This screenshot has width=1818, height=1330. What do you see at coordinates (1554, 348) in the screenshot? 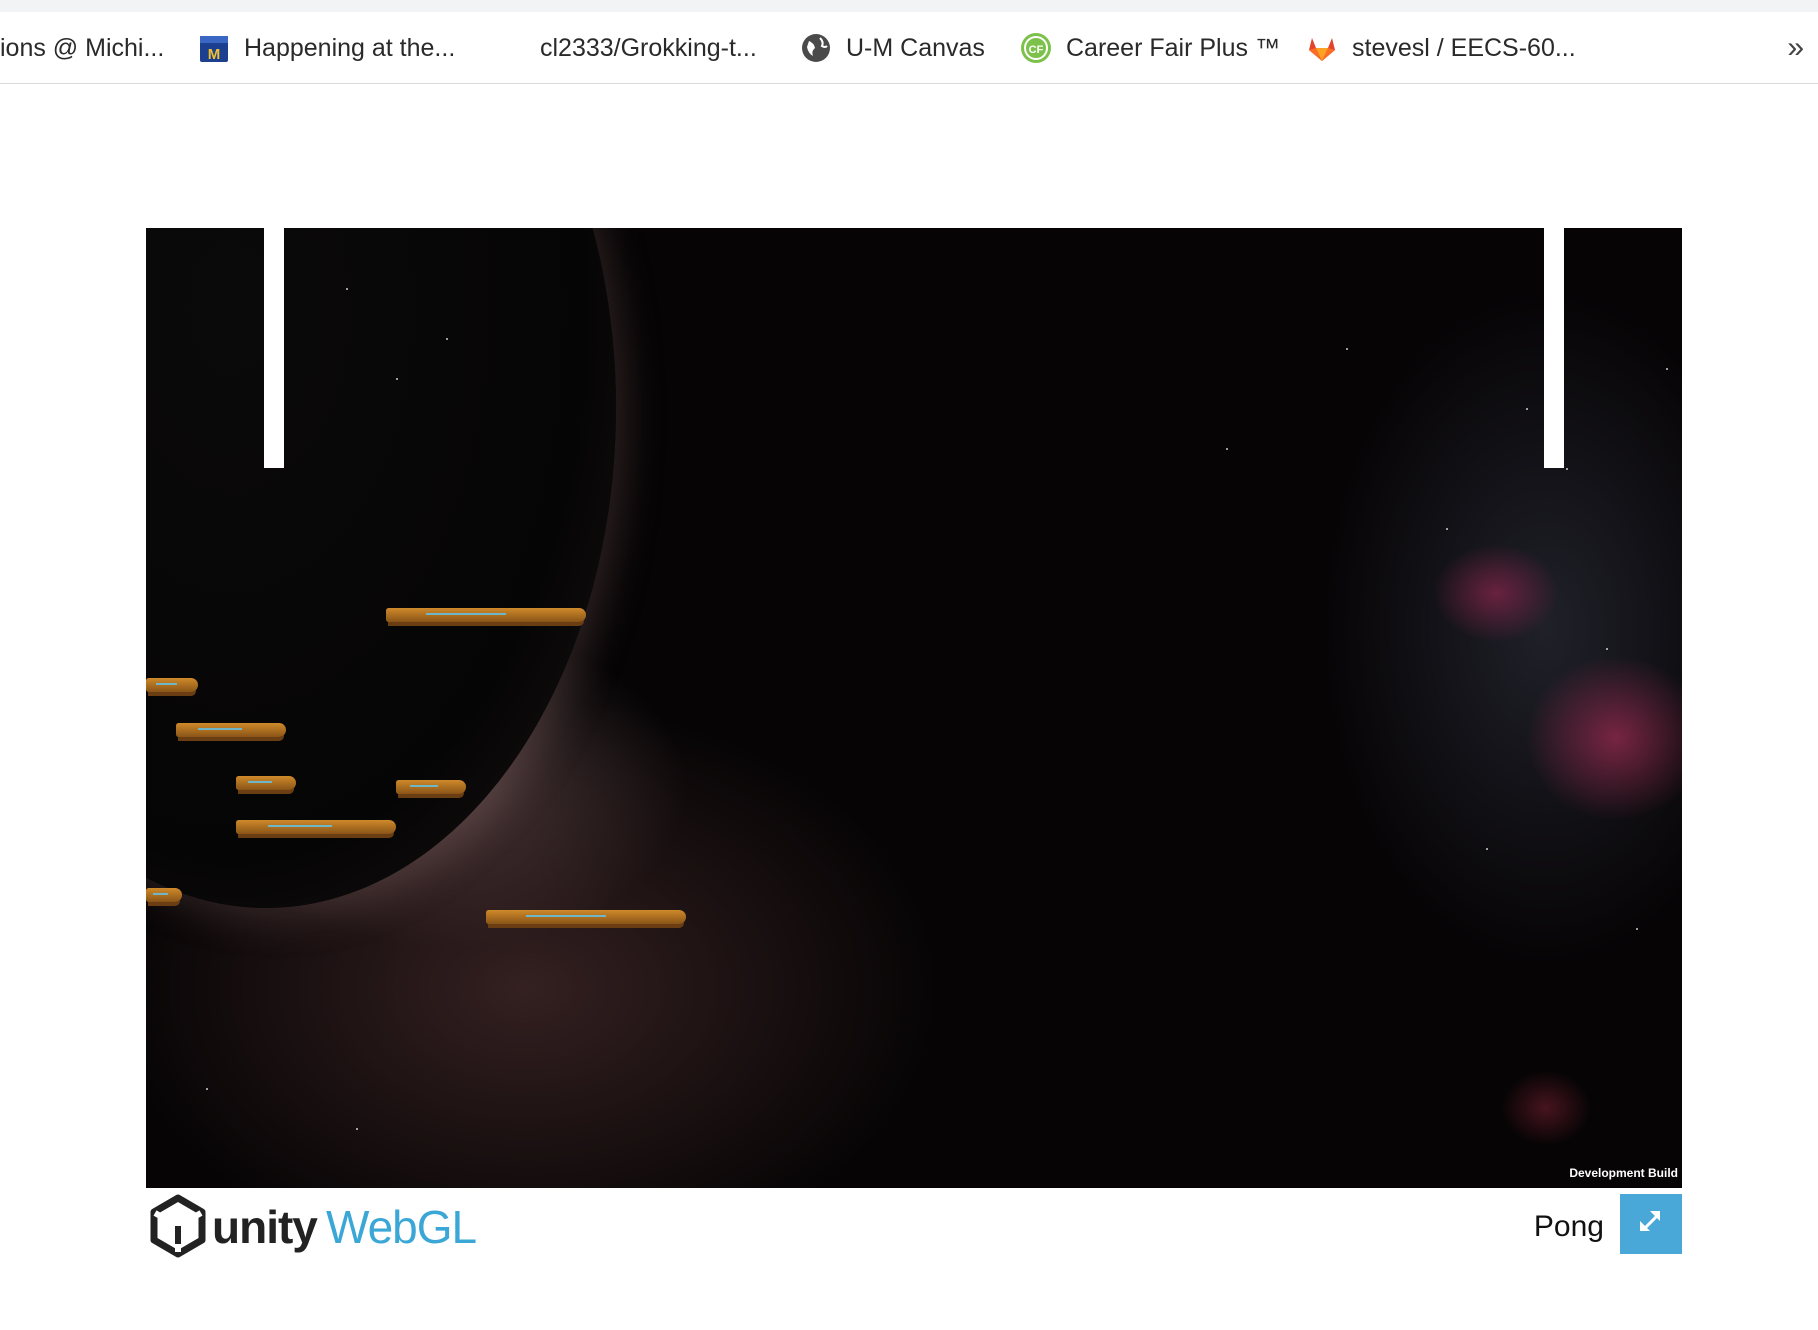
I see `right-paddle` at bounding box center [1554, 348].